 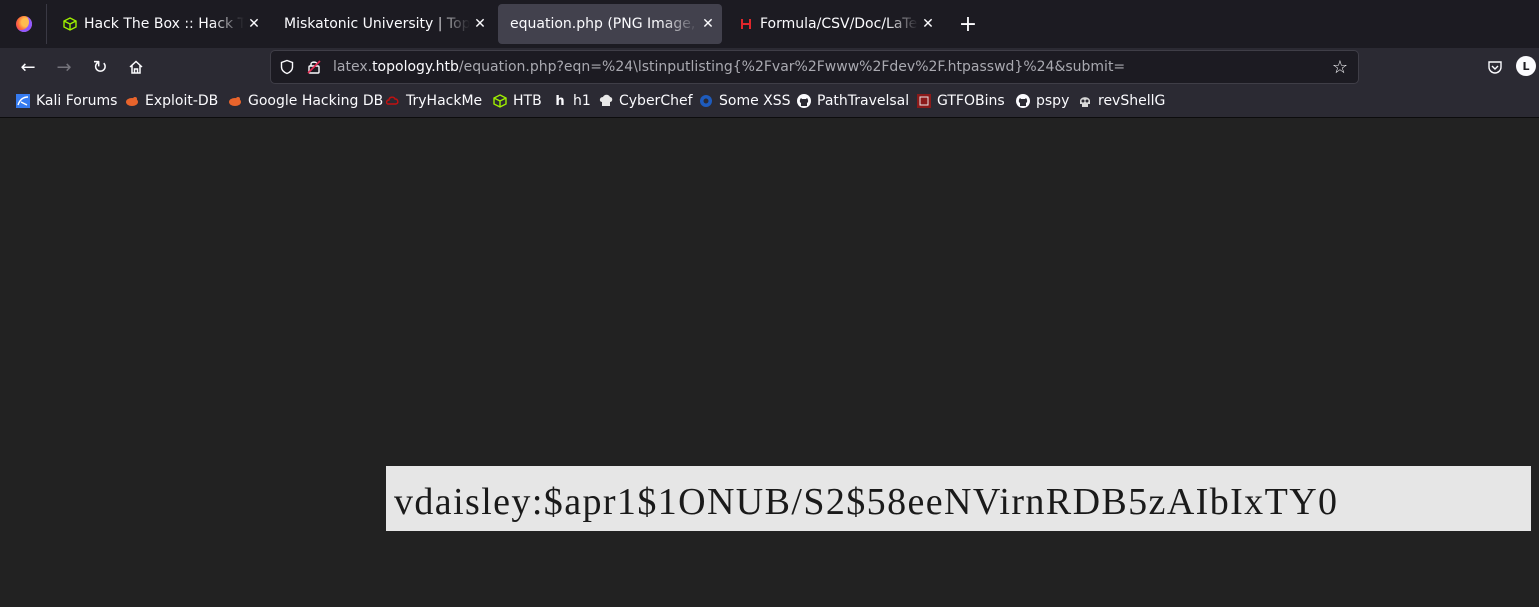 What do you see at coordinates (527, 101) in the screenshot?
I see `bookmark-label: HTB` at bounding box center [527, 101].